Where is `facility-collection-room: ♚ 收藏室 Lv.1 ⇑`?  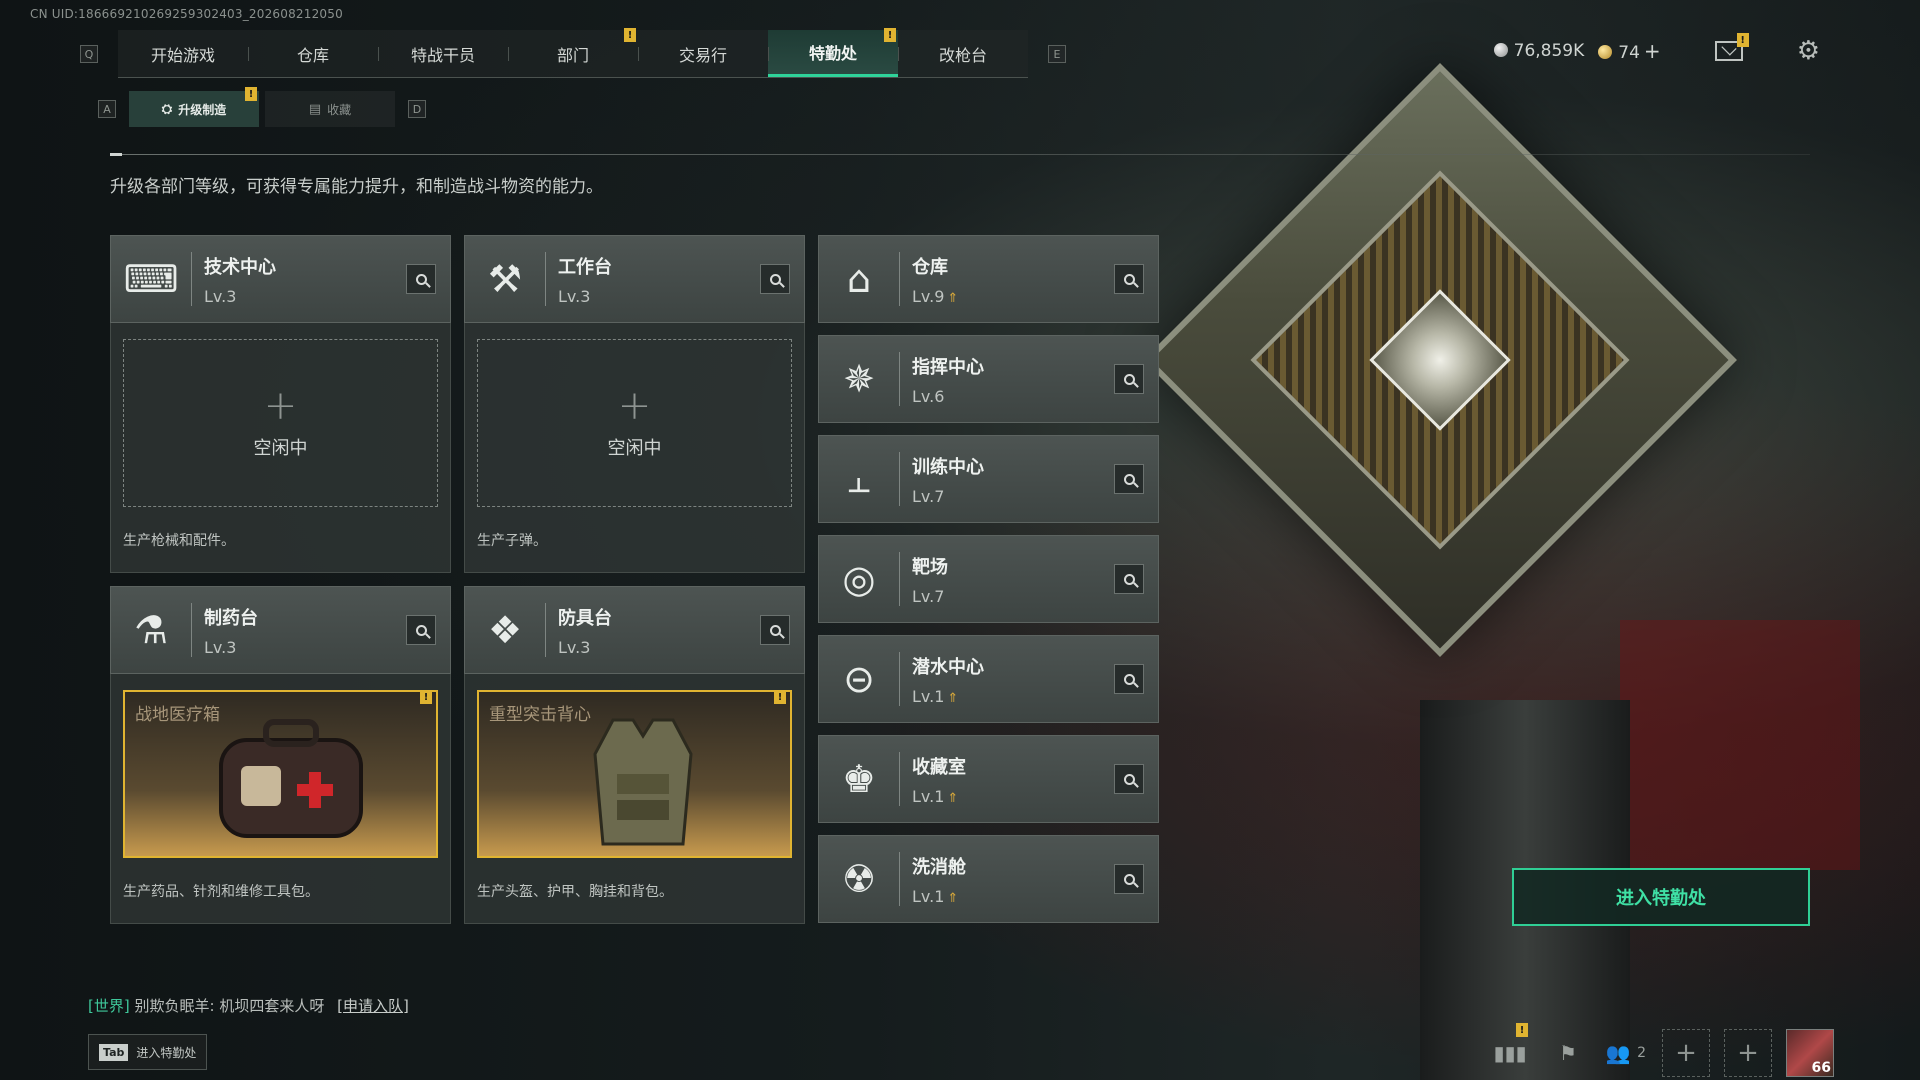 facility-collection-room: ♚ 收藏室 Lv.1 ⇑ is located at coordinates (988, 779).